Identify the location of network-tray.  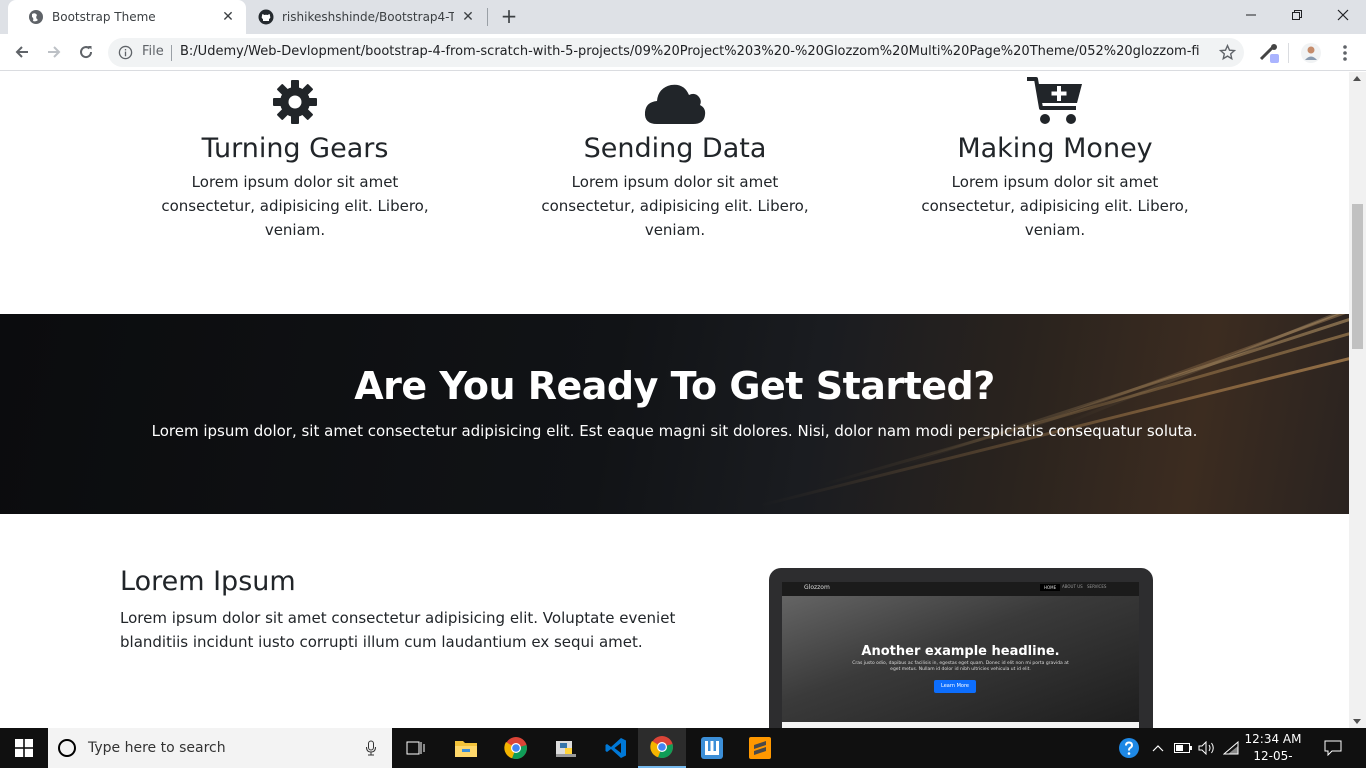
(1231, 748).